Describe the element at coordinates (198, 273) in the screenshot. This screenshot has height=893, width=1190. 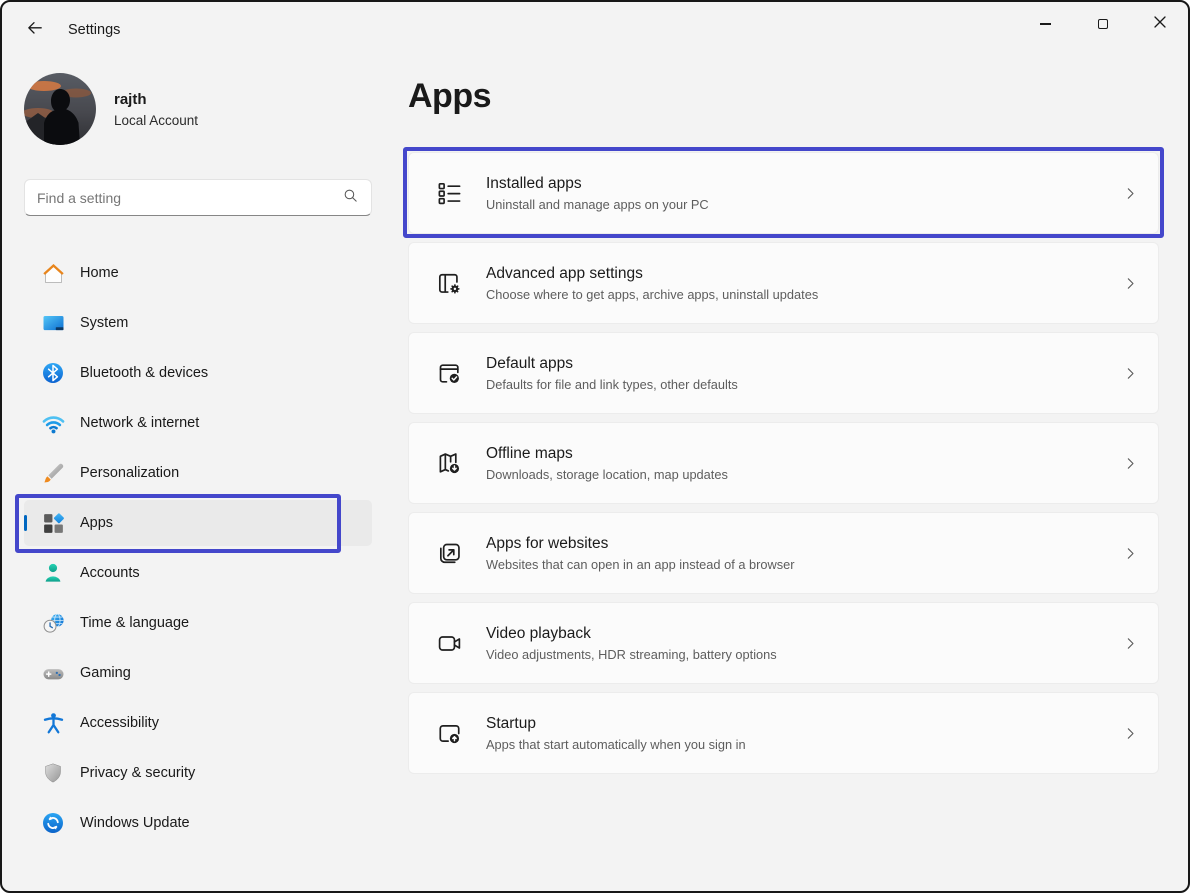
I see `sidebar-item-home: Home` at that location.